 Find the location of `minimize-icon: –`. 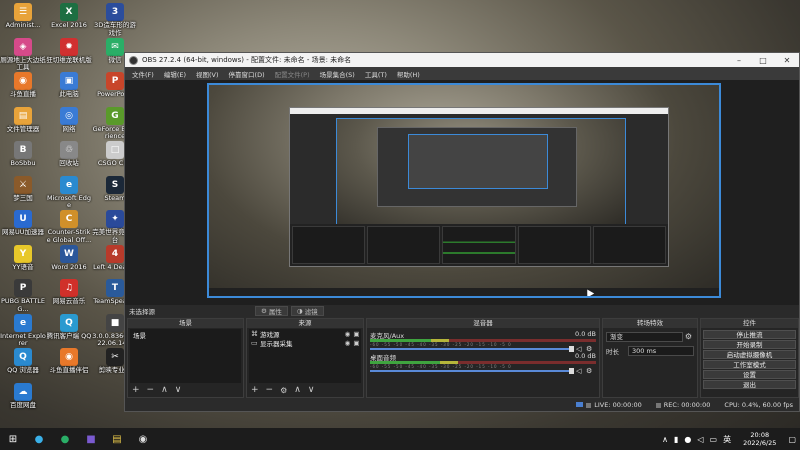

minimize-icon: – is located at coordinates (739, 60).